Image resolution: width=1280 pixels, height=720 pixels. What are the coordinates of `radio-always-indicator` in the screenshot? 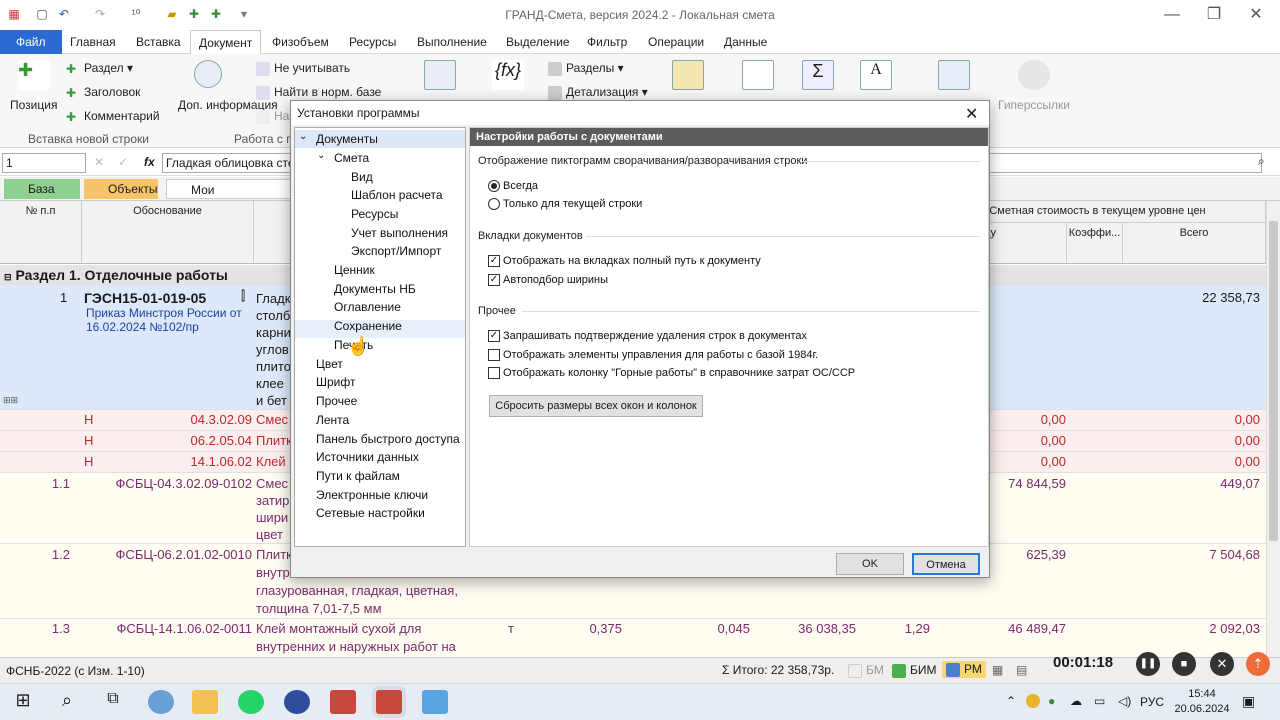 It's located at (494, 186).